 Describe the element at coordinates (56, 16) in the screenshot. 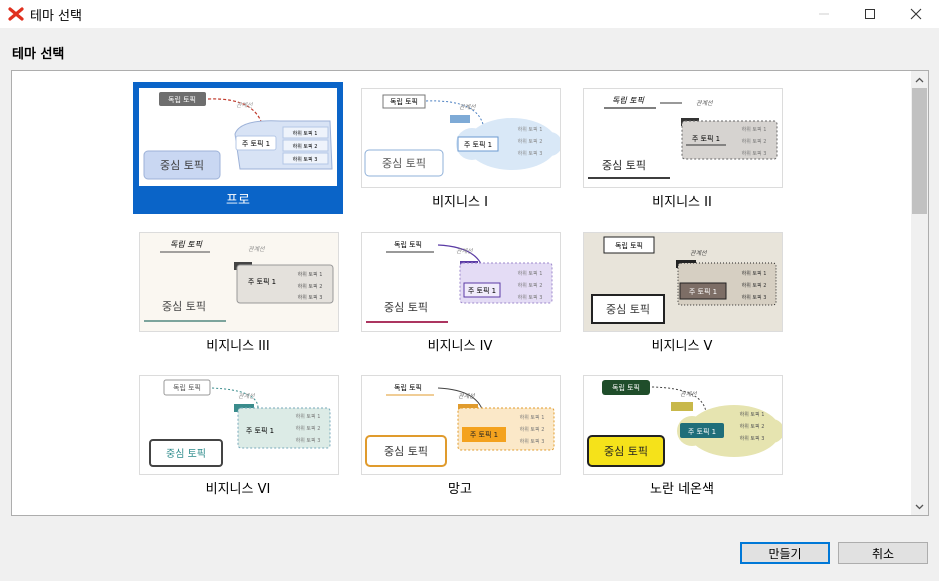

I see `window-title: 테마 선택` at that location.